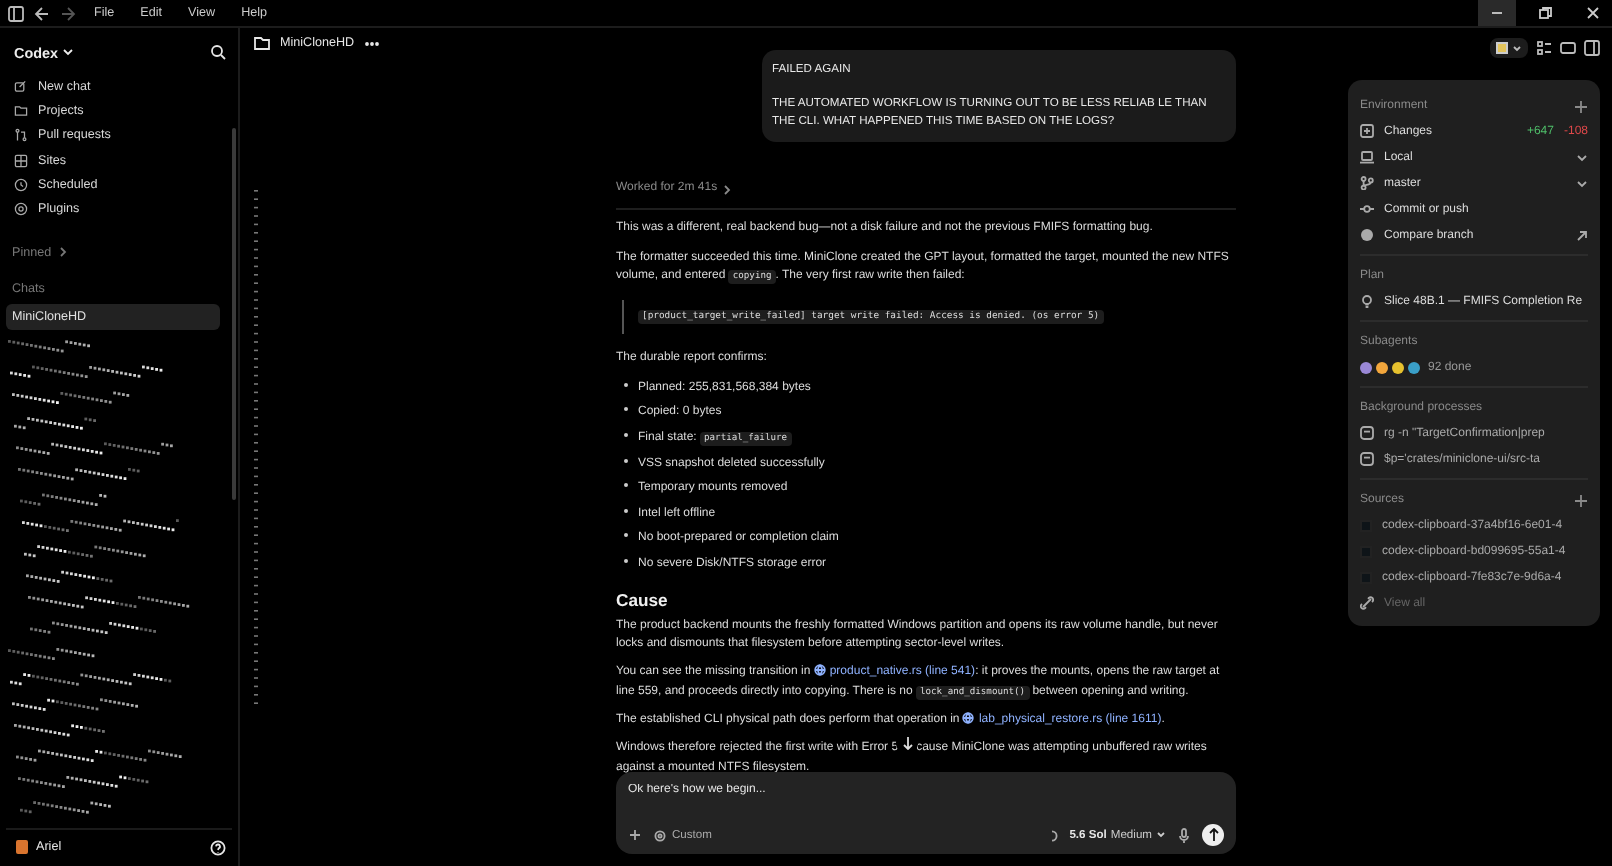 The image size is (1612, 866). What do you see at coordinates (1367, 209) in the screenshot?
I see `commit-icon` at bounding box center [1367, 209].